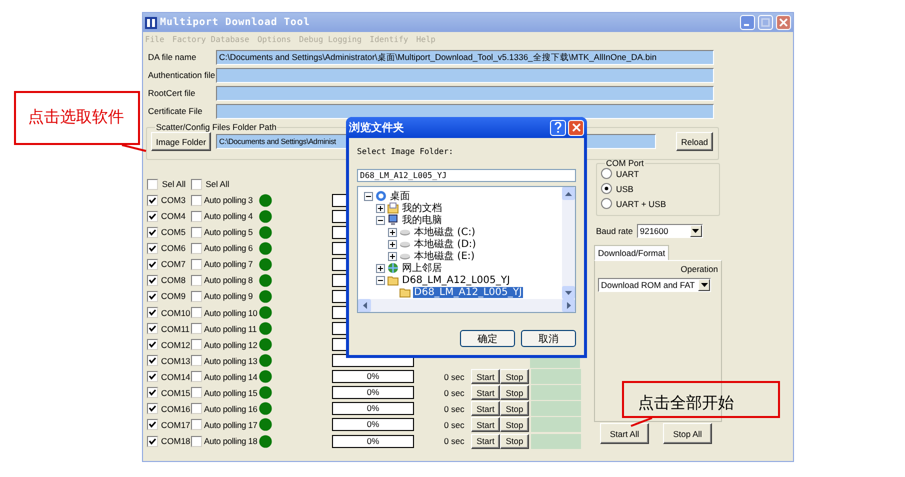 This screenshot has width=905, height=477. What do you see at coordinates (393, 280) in the screenshot?
I see `folder-icon` at bounding box center [393, 280].